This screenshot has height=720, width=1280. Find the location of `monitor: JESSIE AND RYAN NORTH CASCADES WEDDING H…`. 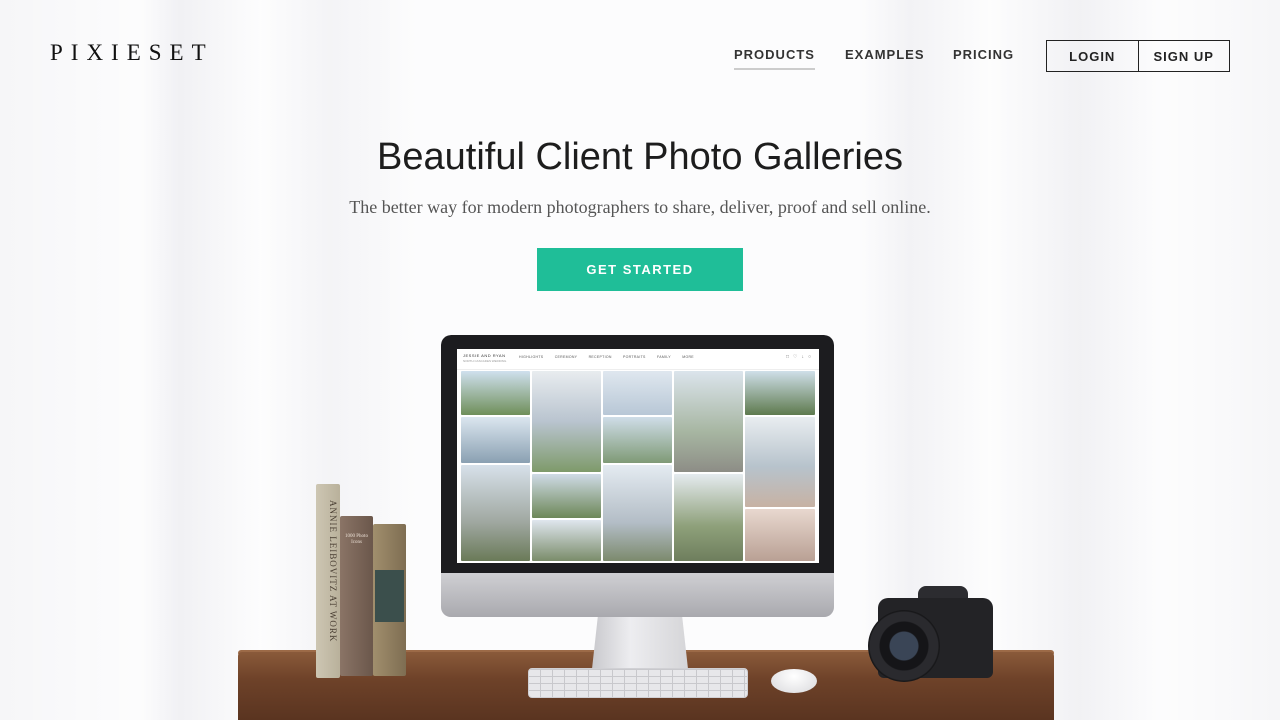

monitor: JESSIE AND RYAN NORTH CASCADES WEDDING H… is located at coordinates (637, 476).